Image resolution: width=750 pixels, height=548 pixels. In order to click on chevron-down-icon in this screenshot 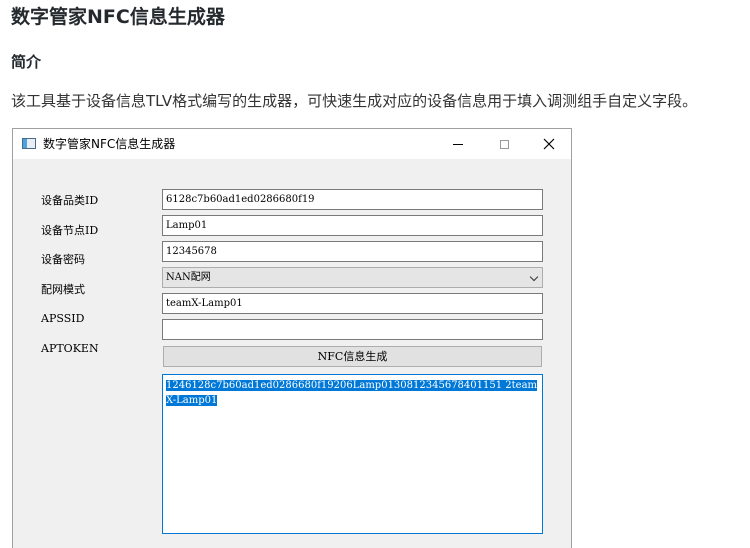, I will do `click(534, 277)`.